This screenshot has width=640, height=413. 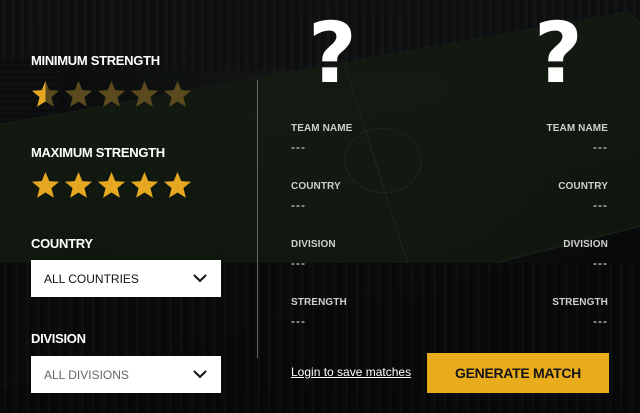 I want to click on team-2-division-value: ---, so click(x=600, y=263).